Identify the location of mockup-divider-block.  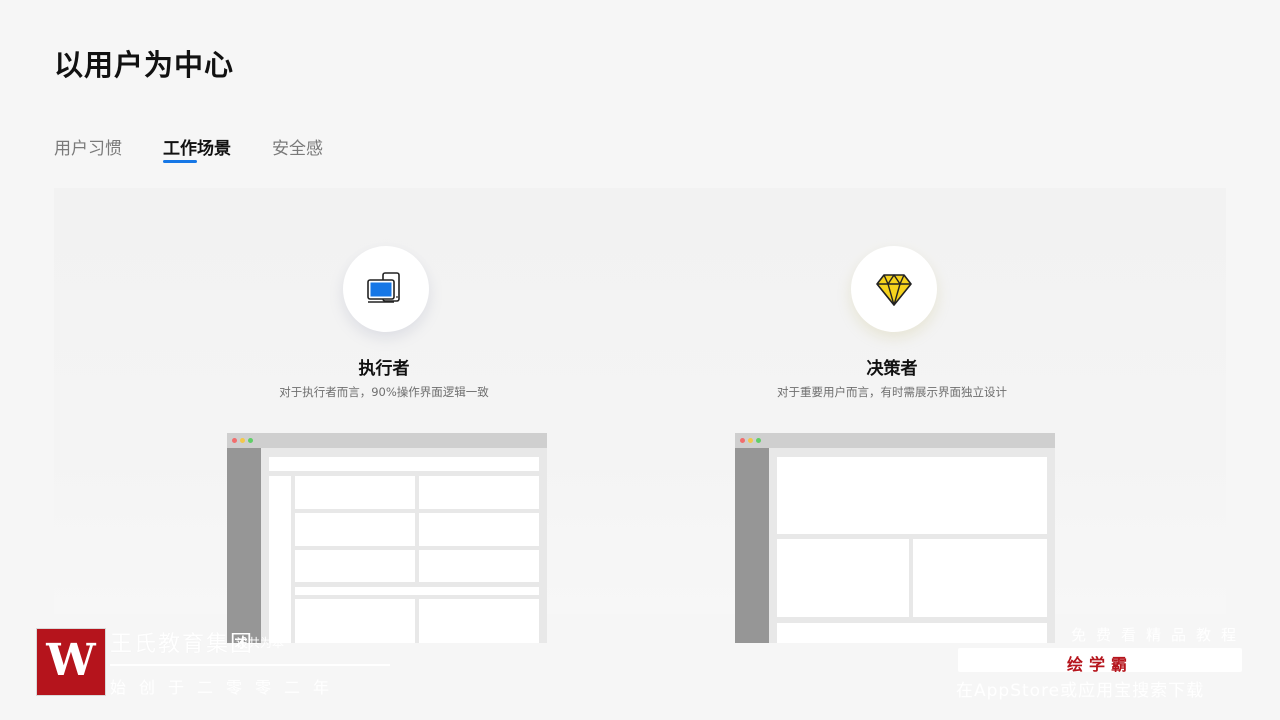
(417, 591).